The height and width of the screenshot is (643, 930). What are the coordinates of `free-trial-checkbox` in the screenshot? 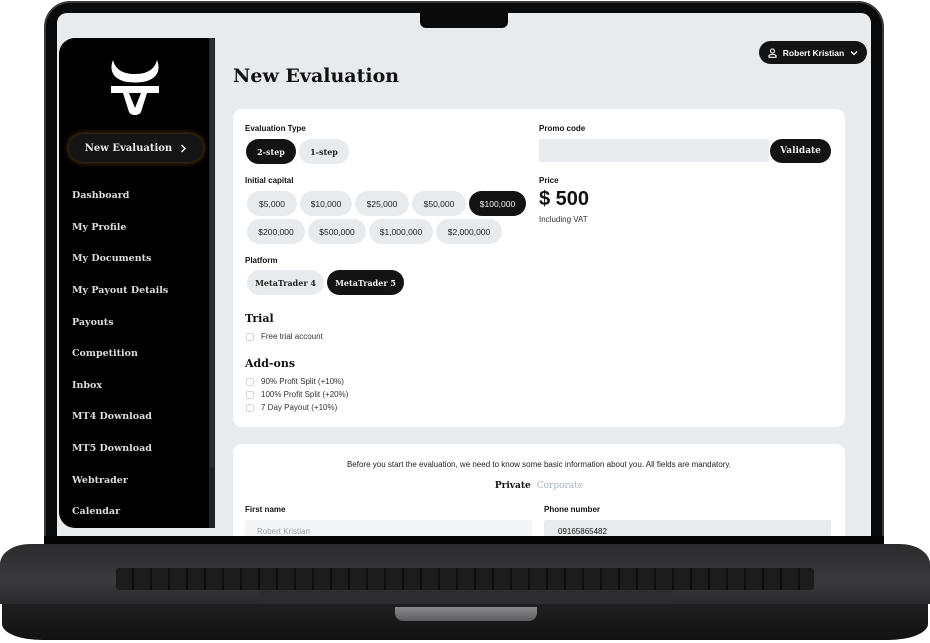 It's located at (250, 336).